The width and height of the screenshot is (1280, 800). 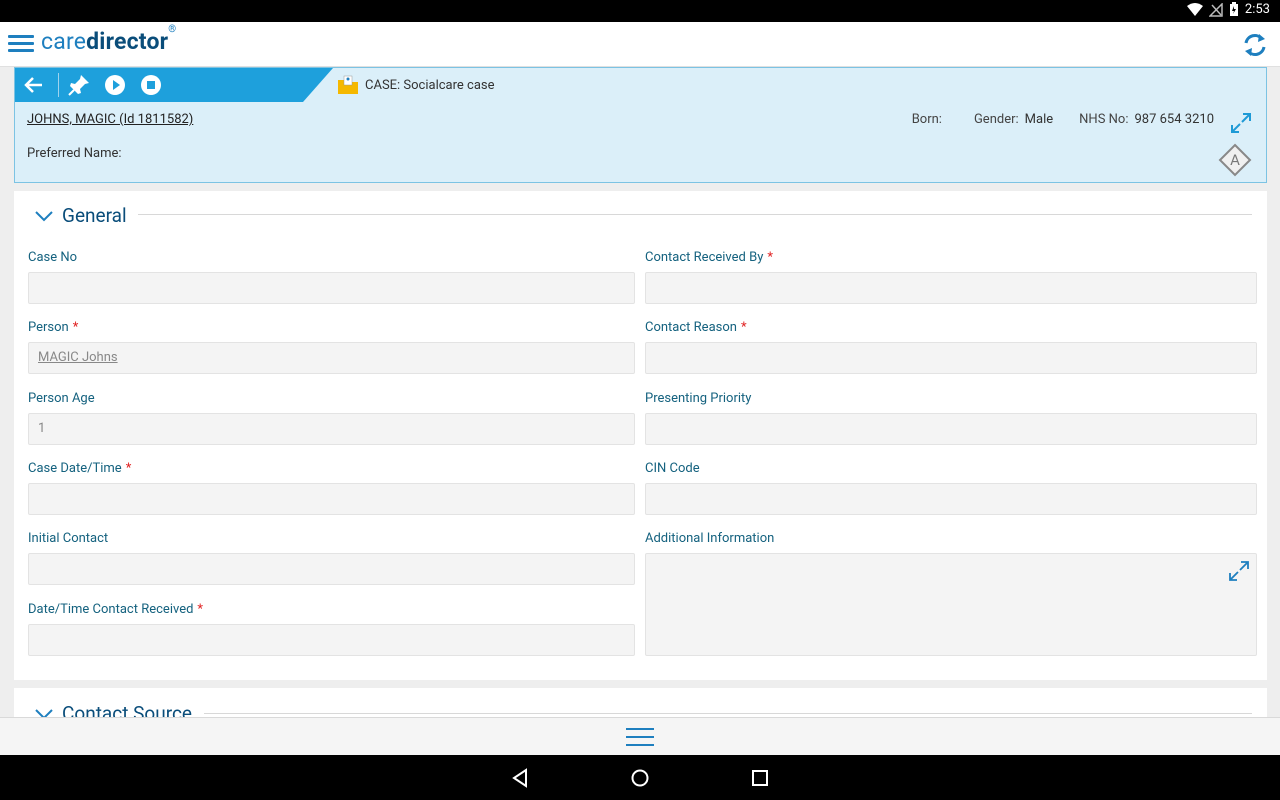 I want to click on battery-icon, so click(x=1233, y=9).